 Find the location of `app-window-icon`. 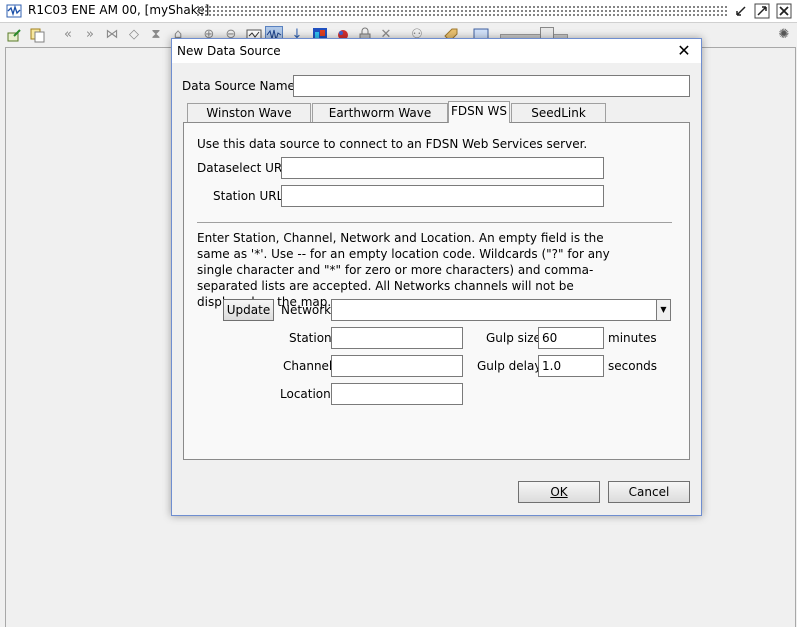

app-window-icon is located at coordinates (14, 11).